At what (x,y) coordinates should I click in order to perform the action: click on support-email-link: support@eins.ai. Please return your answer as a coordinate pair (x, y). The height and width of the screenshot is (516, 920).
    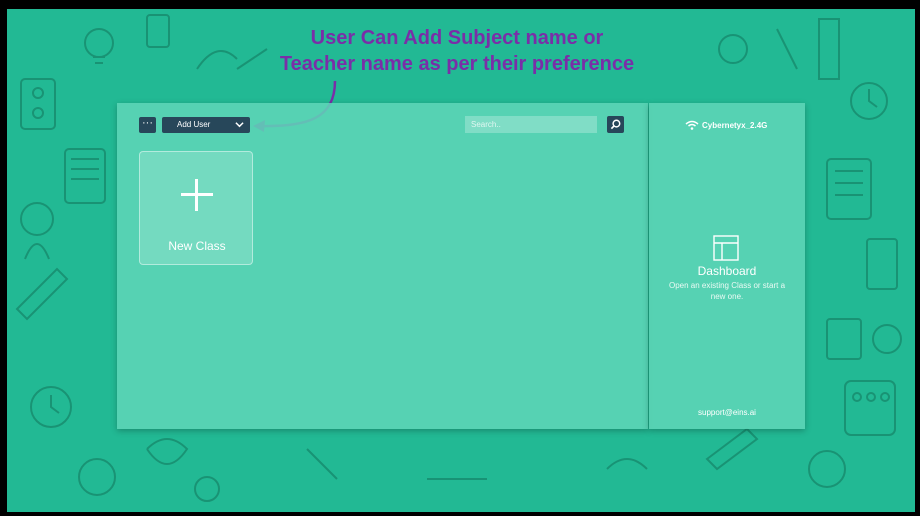
    Looking at the image, I should click on (727, 412).